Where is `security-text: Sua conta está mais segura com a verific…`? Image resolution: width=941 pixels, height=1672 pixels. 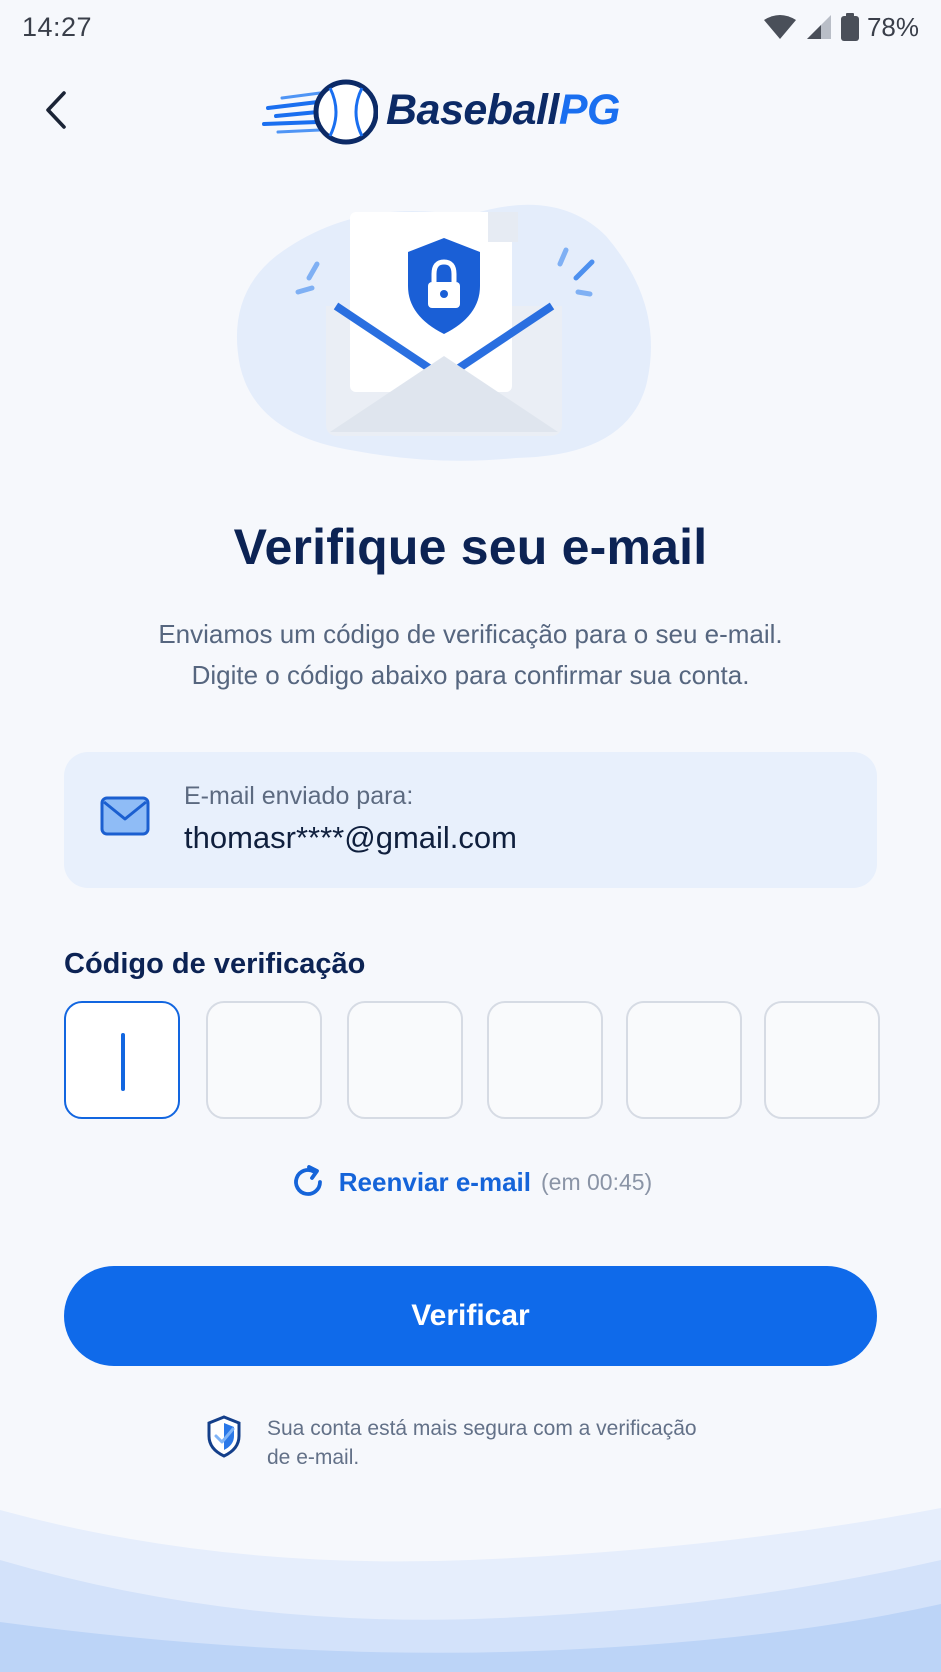
security-text: Sua conta está mais segura com a verific… is located at coordinates (482, 1443).